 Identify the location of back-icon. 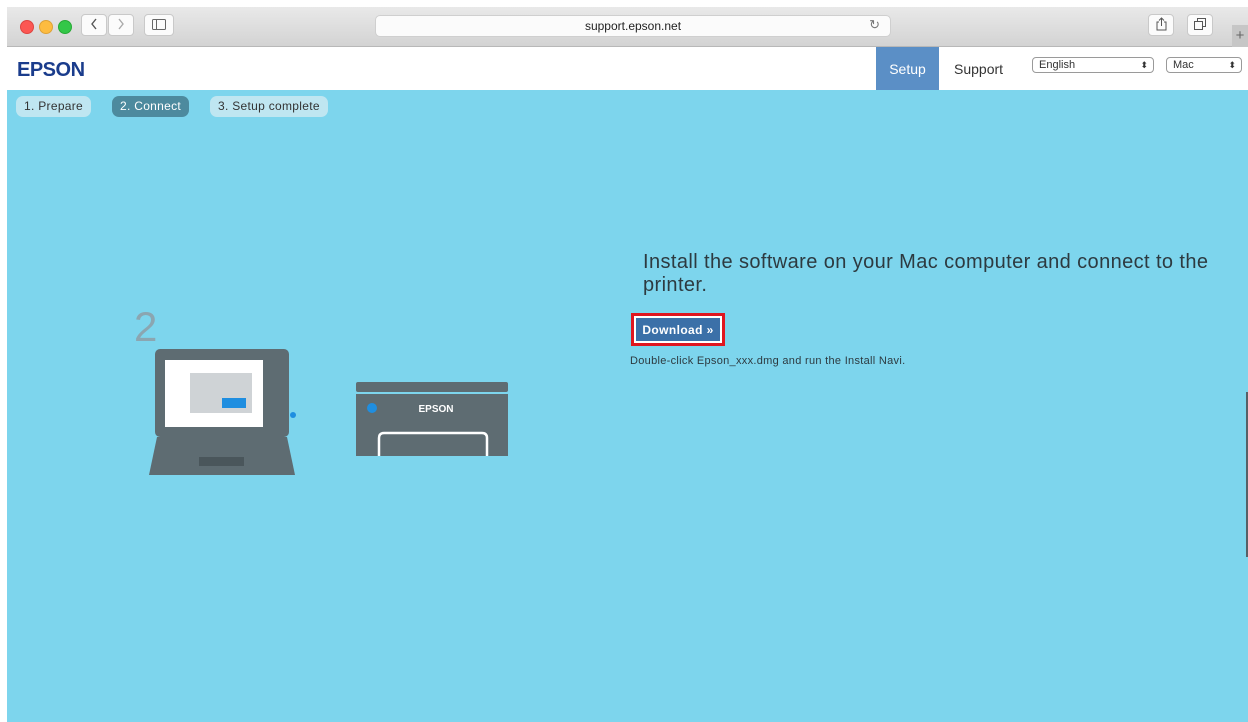
(94, 25).